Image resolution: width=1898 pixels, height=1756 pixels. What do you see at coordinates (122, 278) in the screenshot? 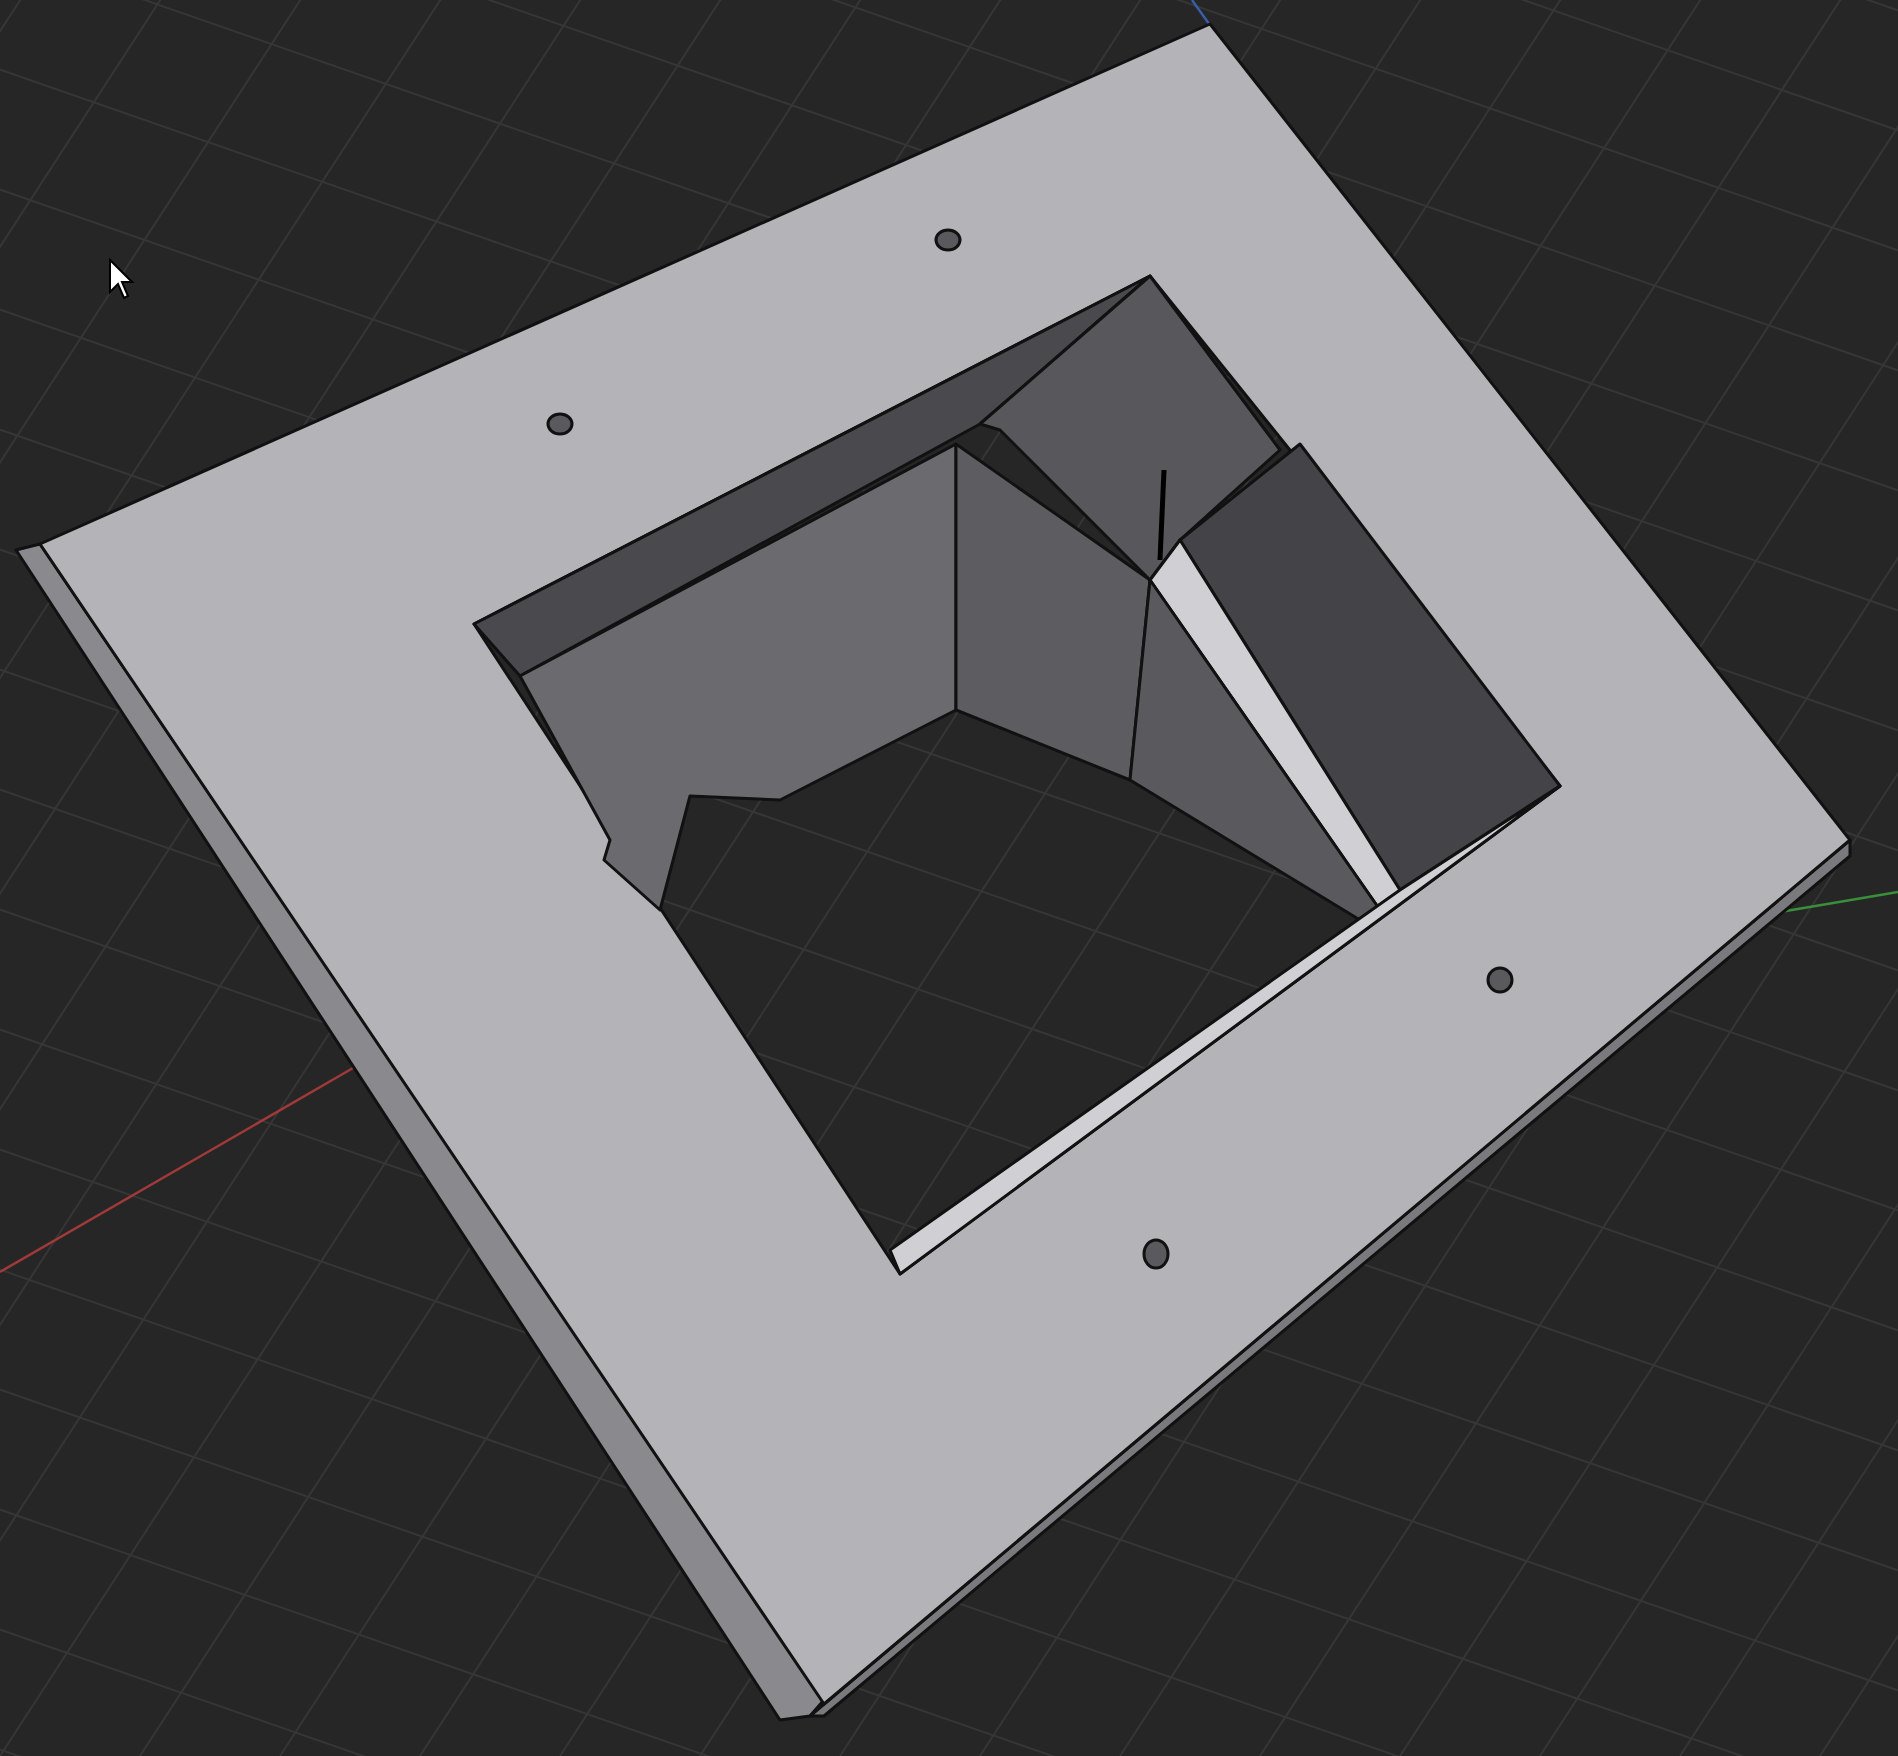
I see `cursor-icon` at bounding box center [122, 278].